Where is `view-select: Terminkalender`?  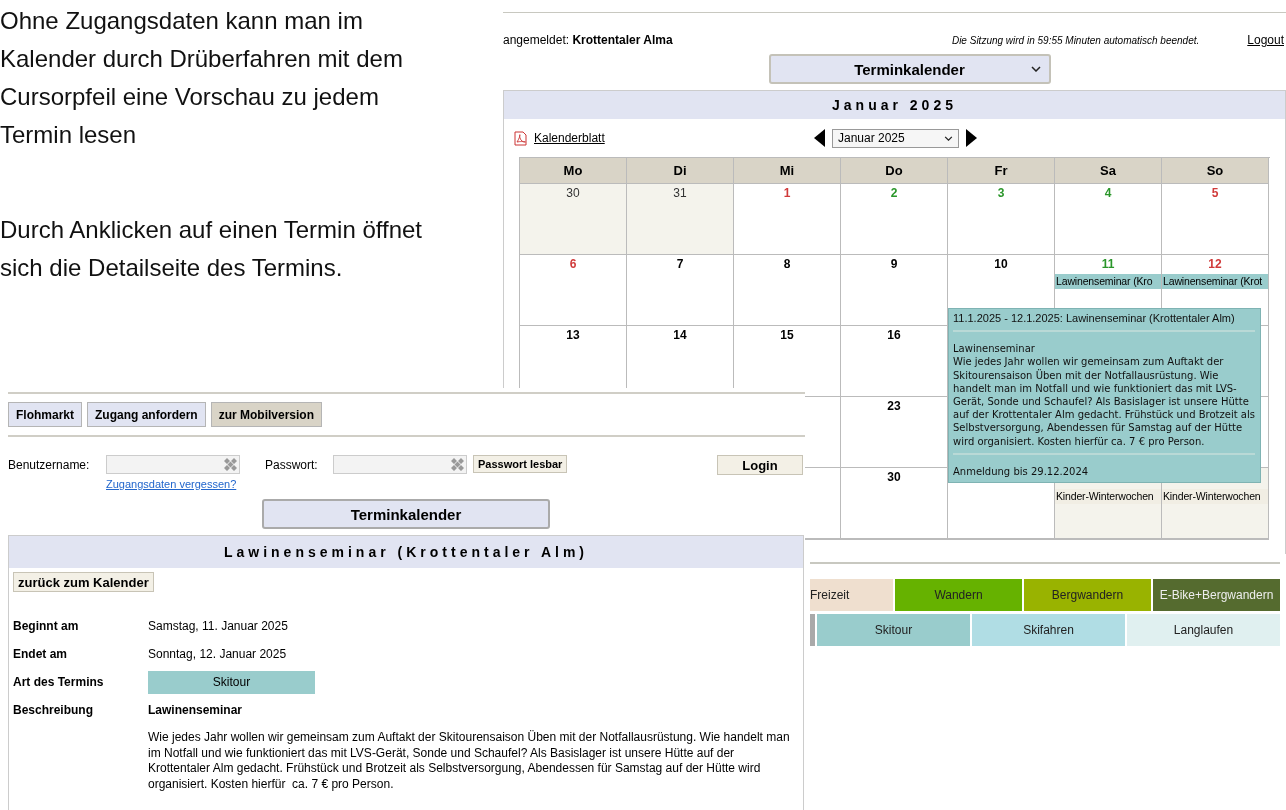
view-select: Terminkalender is located at coordinates (909, 69).